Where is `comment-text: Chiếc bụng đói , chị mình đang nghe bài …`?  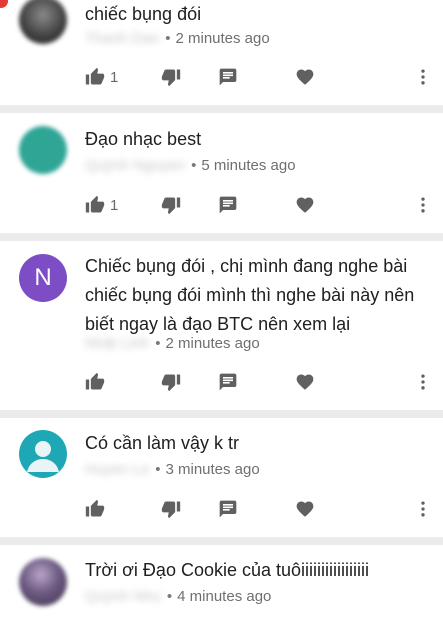
comment-text: Chiếc bụng đói , chị mình đang nghe bài … is located at coordinates (250, 295).